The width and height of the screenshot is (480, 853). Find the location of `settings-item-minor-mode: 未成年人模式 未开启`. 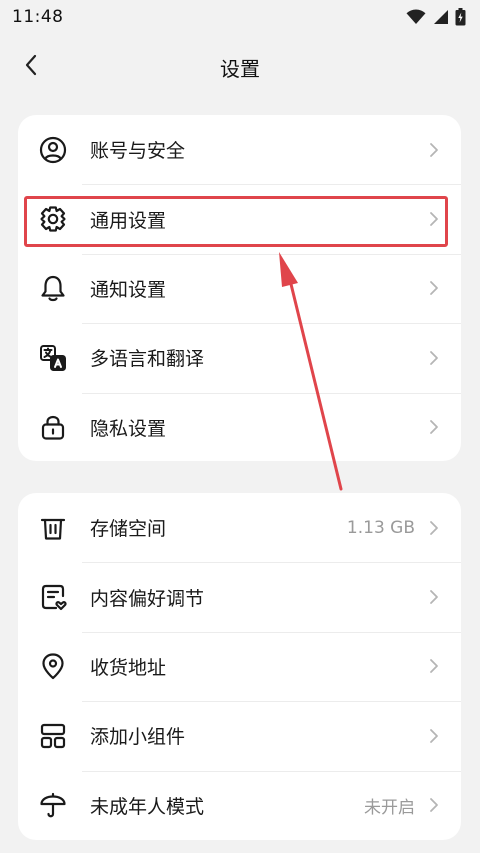

settings-item-minor-mode: 未成年人模式 未开启 is located at coordinates (239, 805).